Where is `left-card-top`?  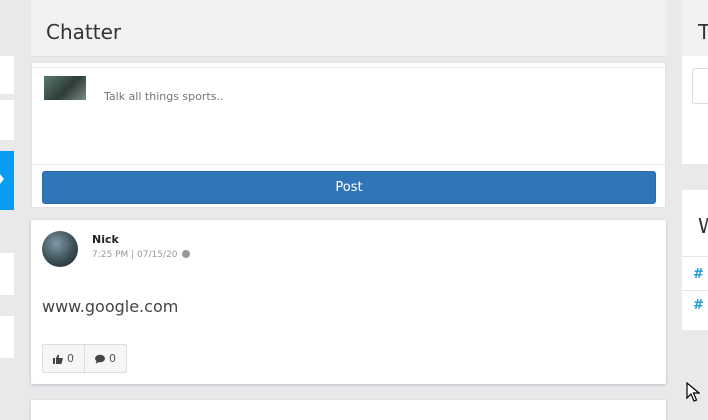
left-card-top is located at coordinates (7, 75).